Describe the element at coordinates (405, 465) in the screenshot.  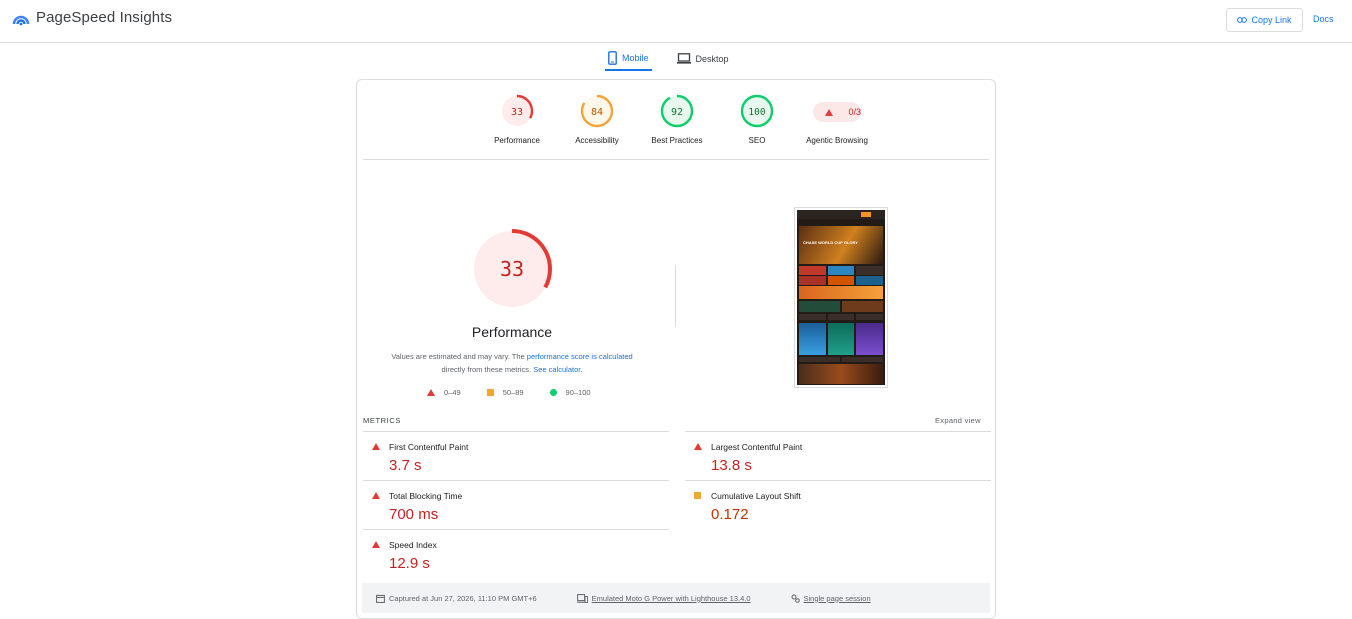
I see `metric-value: 3.7 s` at that location.